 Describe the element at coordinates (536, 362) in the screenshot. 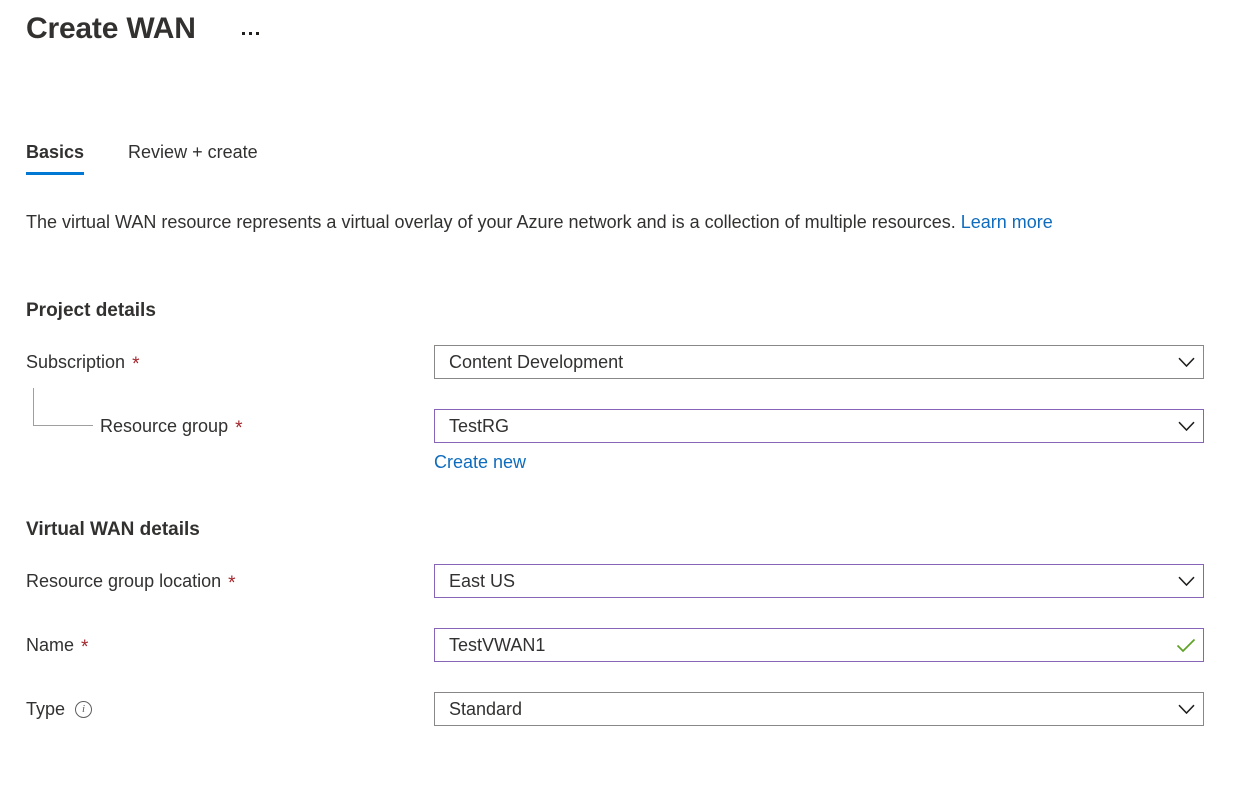

I see `subscription-value: Content Development` at that location.